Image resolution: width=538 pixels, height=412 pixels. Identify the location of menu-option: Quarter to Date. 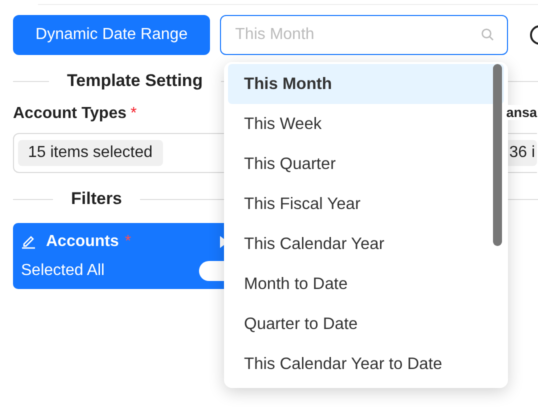
(366, 324).